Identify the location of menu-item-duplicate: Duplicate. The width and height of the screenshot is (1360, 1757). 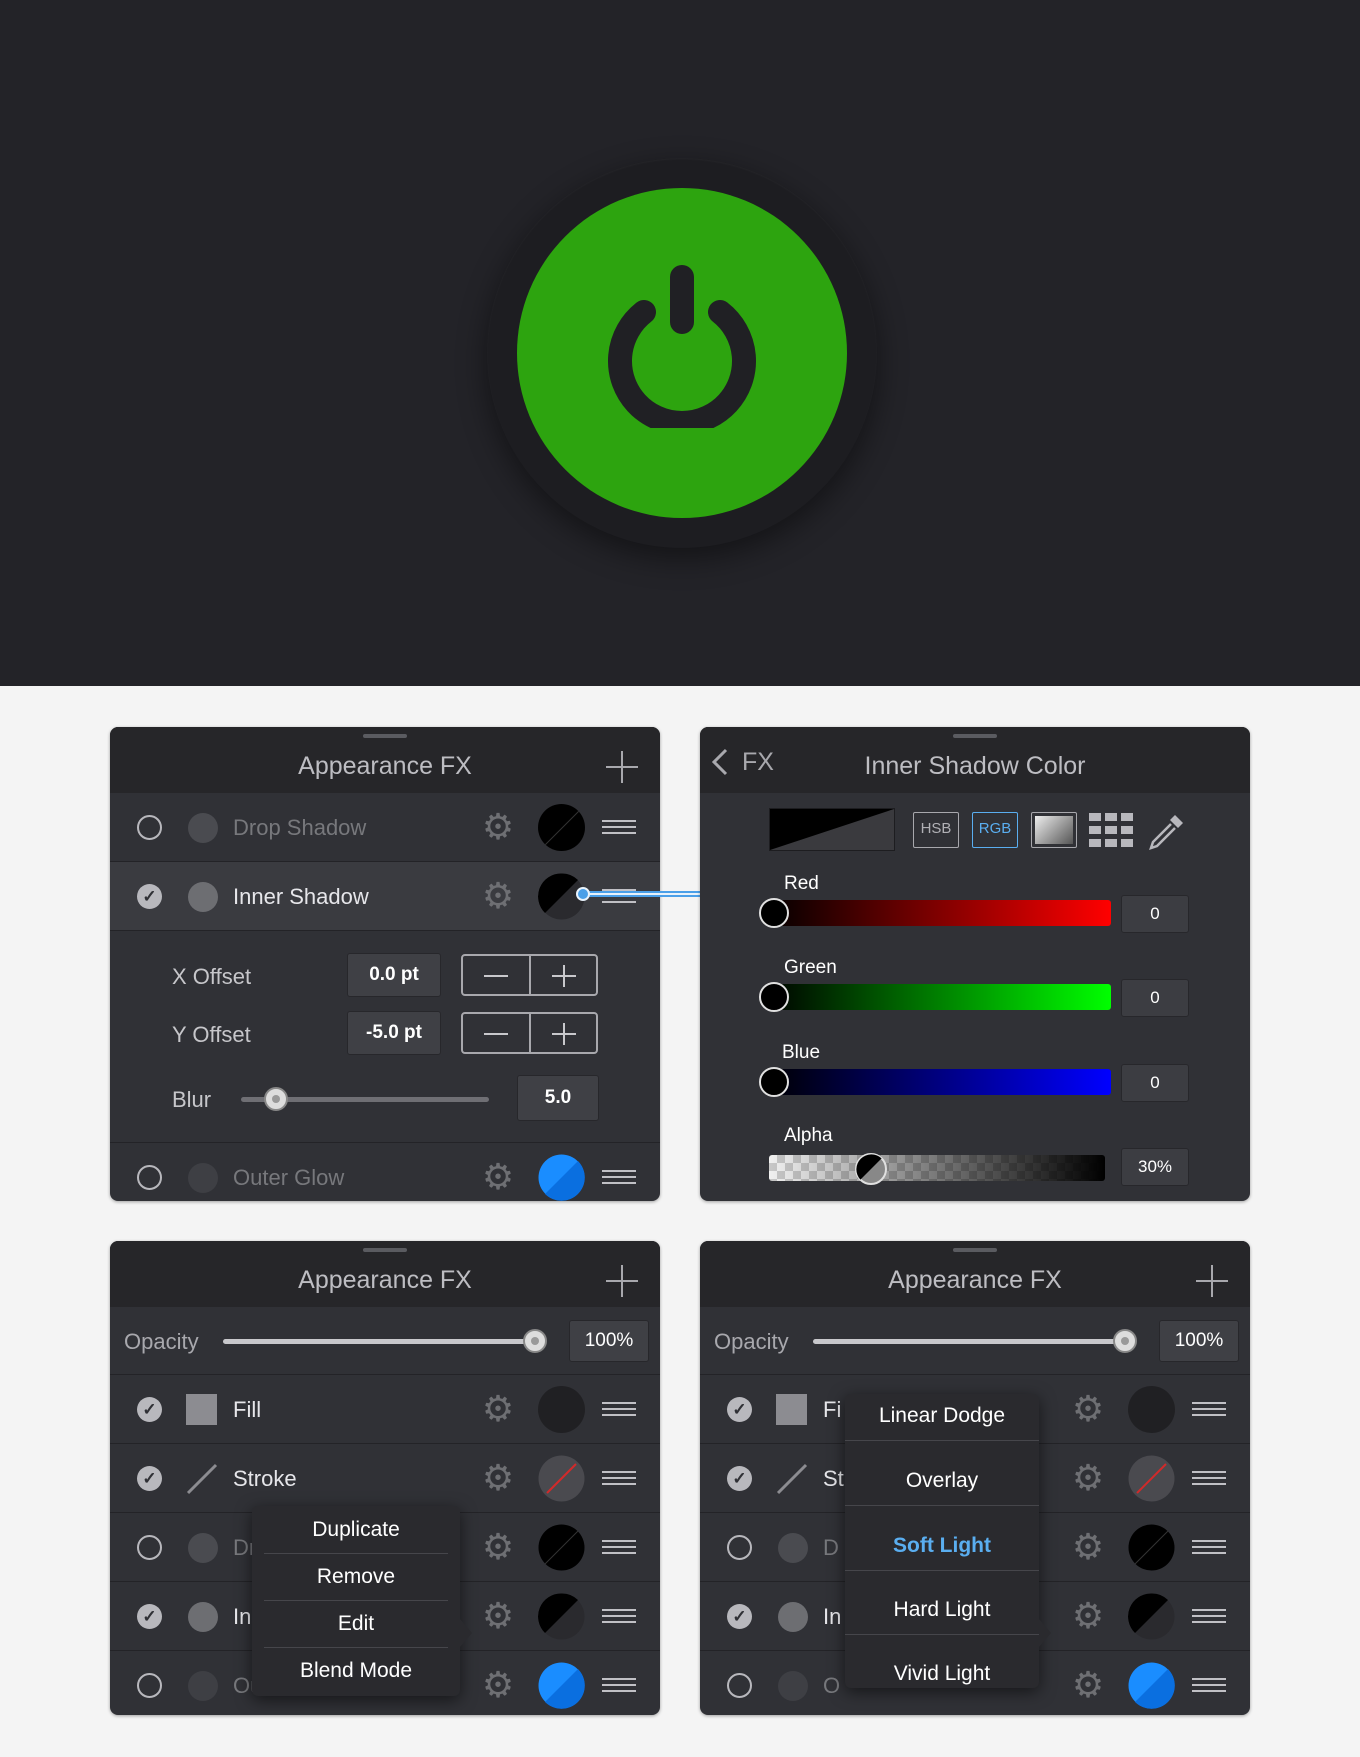
(356, 1530).